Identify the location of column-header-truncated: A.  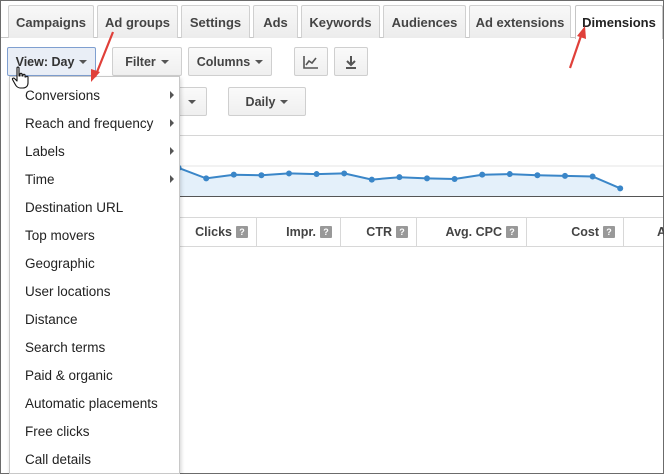
(644, 232).